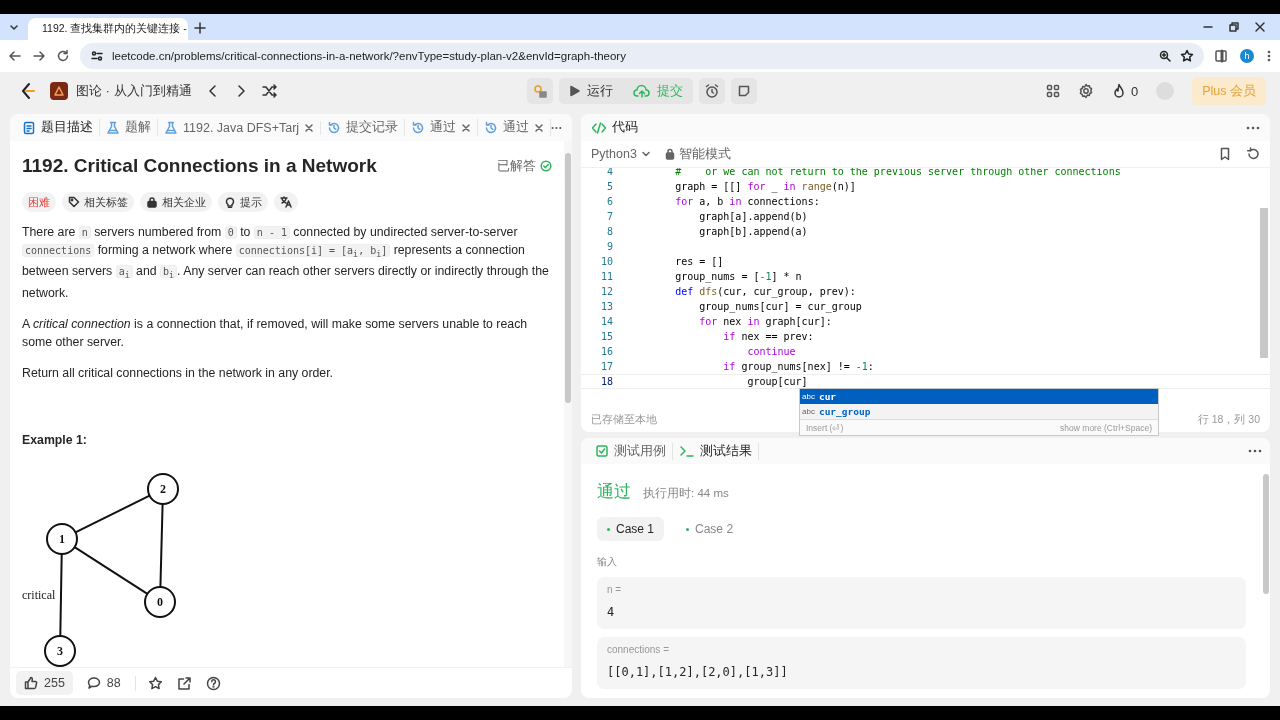 The height and width of the screenshot is (720, 1280). What do you see at coordinates (184, 683) in the screenshot?
I see `share-icon` at bounding box center [184, 683].